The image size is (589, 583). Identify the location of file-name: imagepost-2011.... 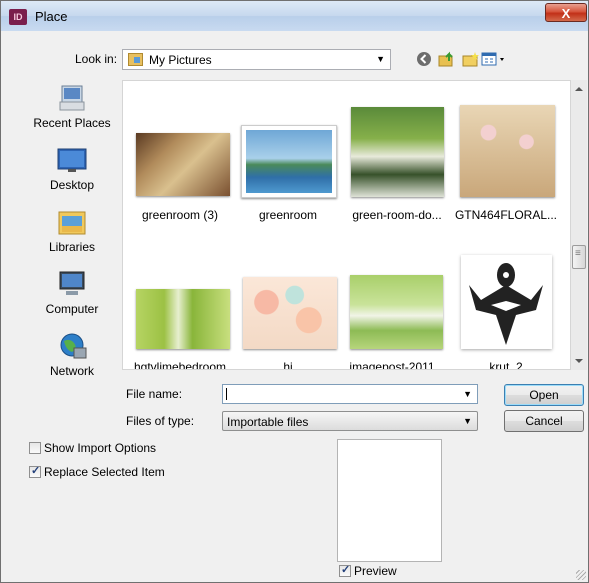
(397, 365).